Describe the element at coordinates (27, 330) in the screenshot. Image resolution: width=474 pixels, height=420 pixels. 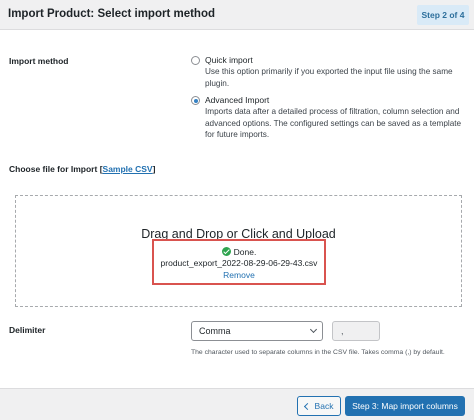
I see `delimiter-label: Delimiter` at that location.